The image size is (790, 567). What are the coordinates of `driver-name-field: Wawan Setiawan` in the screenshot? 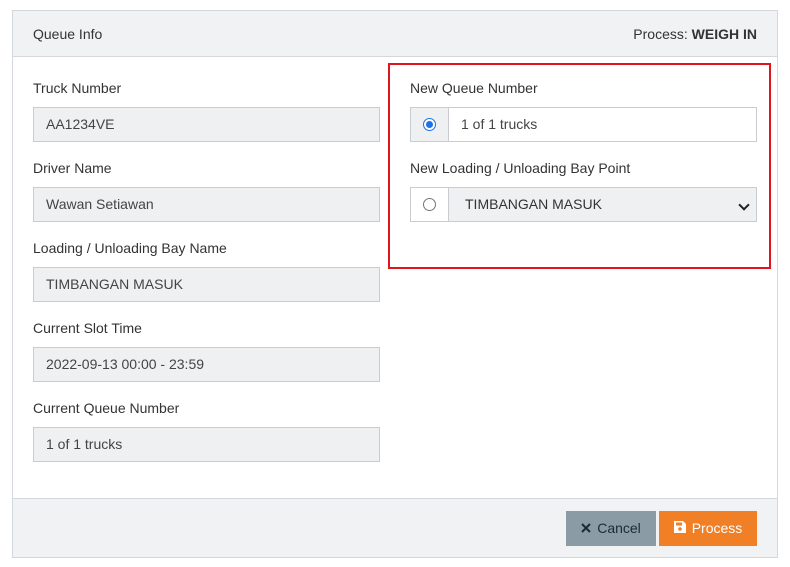 It's located at (206, 204).